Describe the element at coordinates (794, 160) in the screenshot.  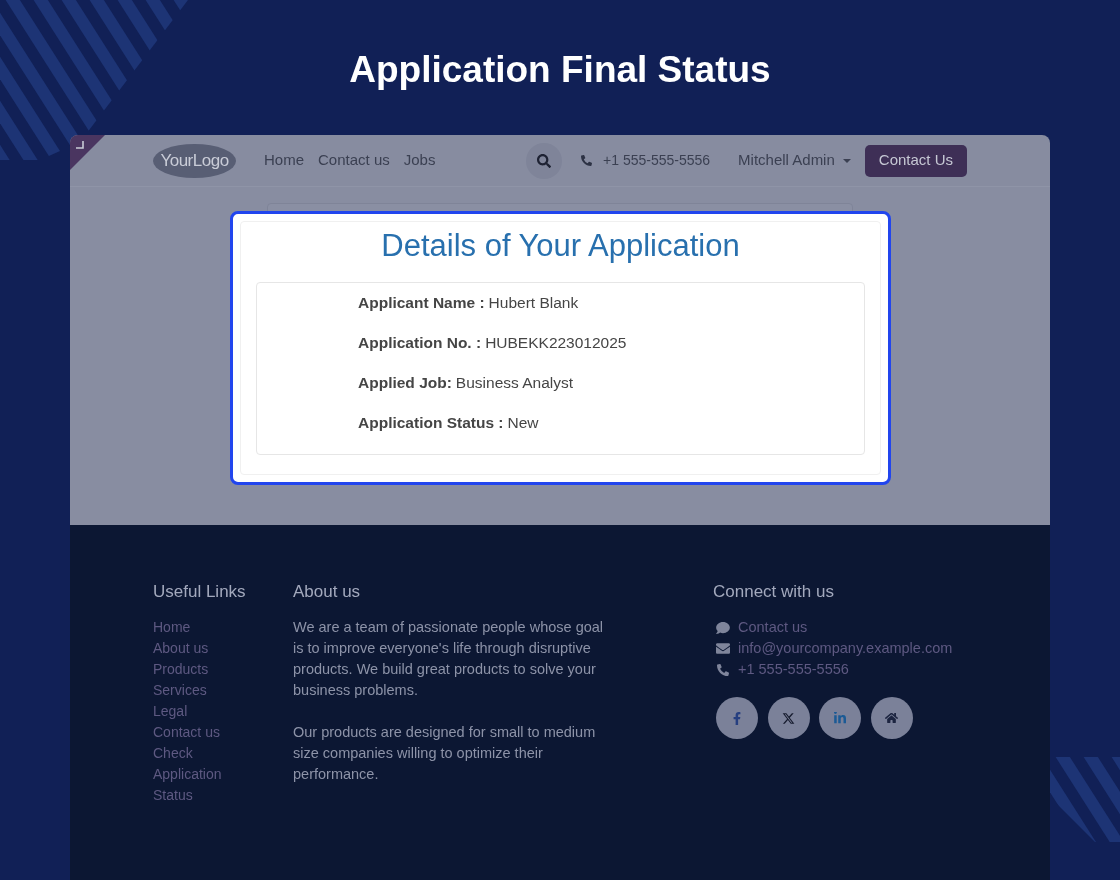
I see `user-menu: Mitchell Admin` at that location.